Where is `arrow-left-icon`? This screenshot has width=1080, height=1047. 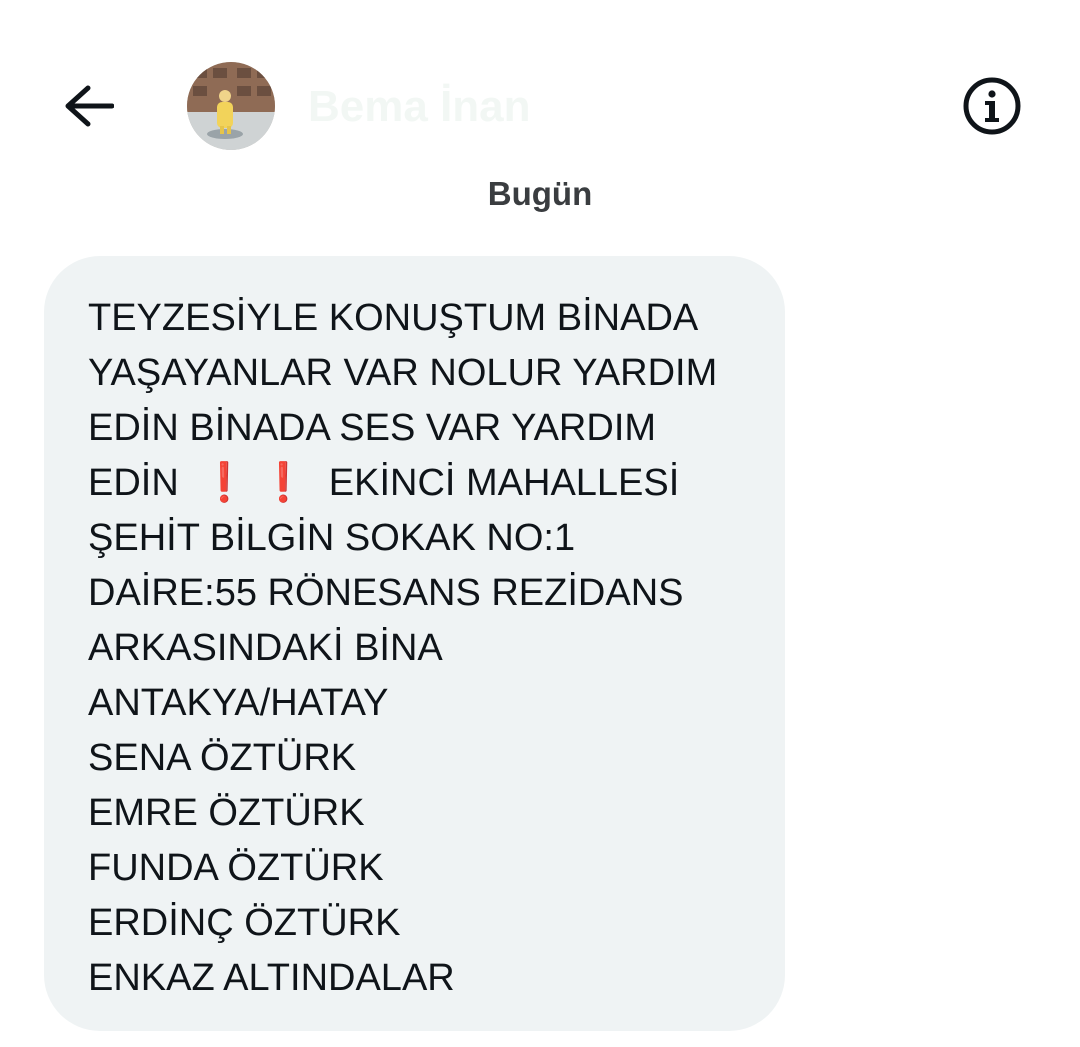 arrow-left-icon is located at coordinates (89, 106).